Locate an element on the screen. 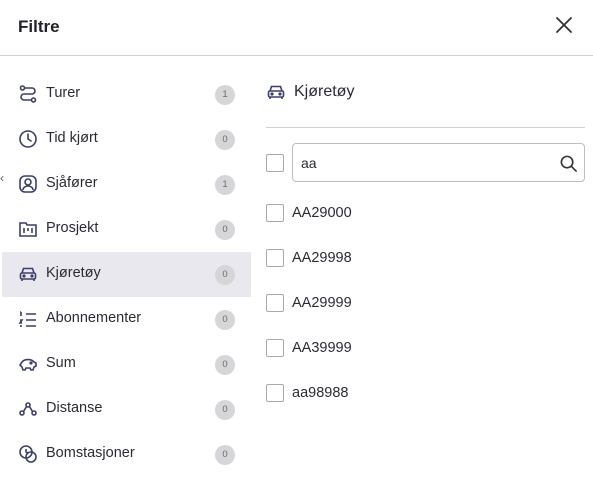 Image resolution: width=593 pixels, height=479 pixels. divider is located at coordinates (425, 127).